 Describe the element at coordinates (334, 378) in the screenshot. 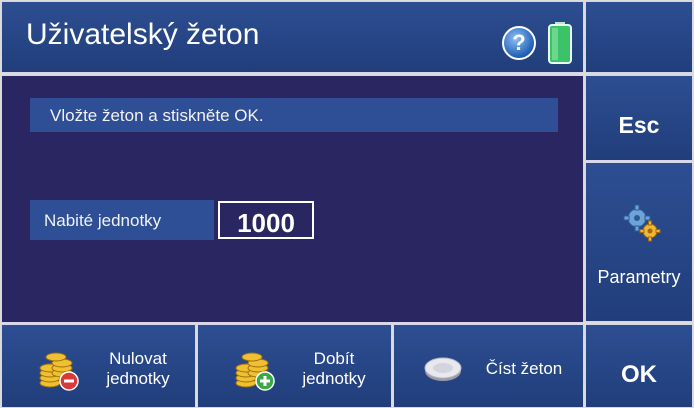

I see `charge-units-label-line2: jednotky` at that location.